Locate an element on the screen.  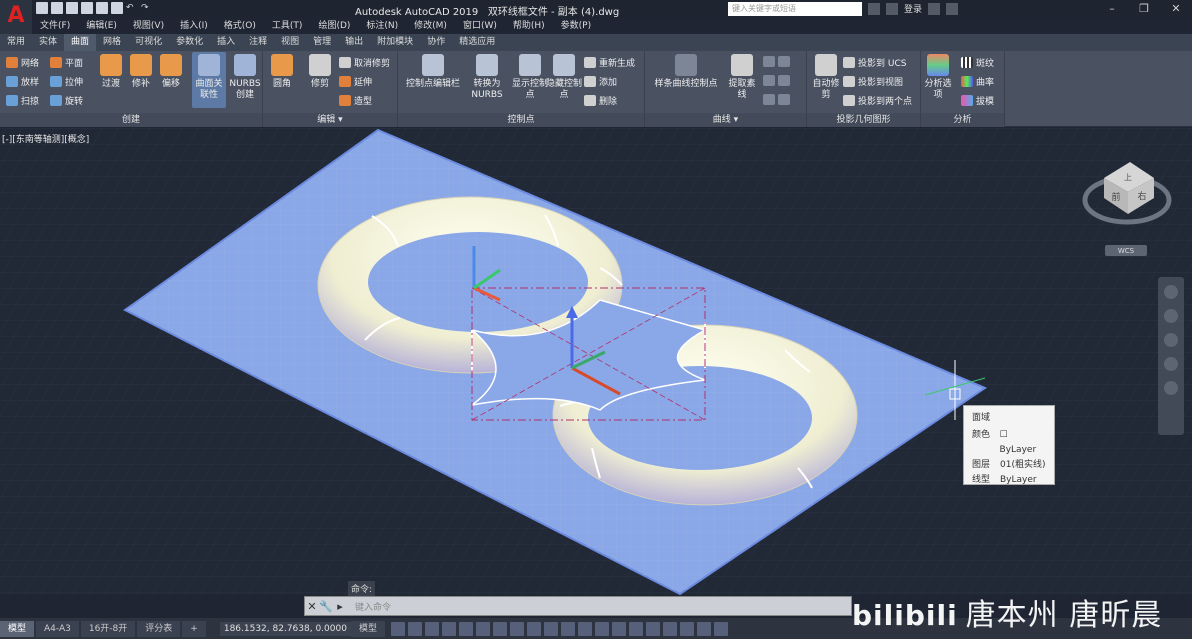
blend-button: 过渡 is located at coordinates (111, 72).